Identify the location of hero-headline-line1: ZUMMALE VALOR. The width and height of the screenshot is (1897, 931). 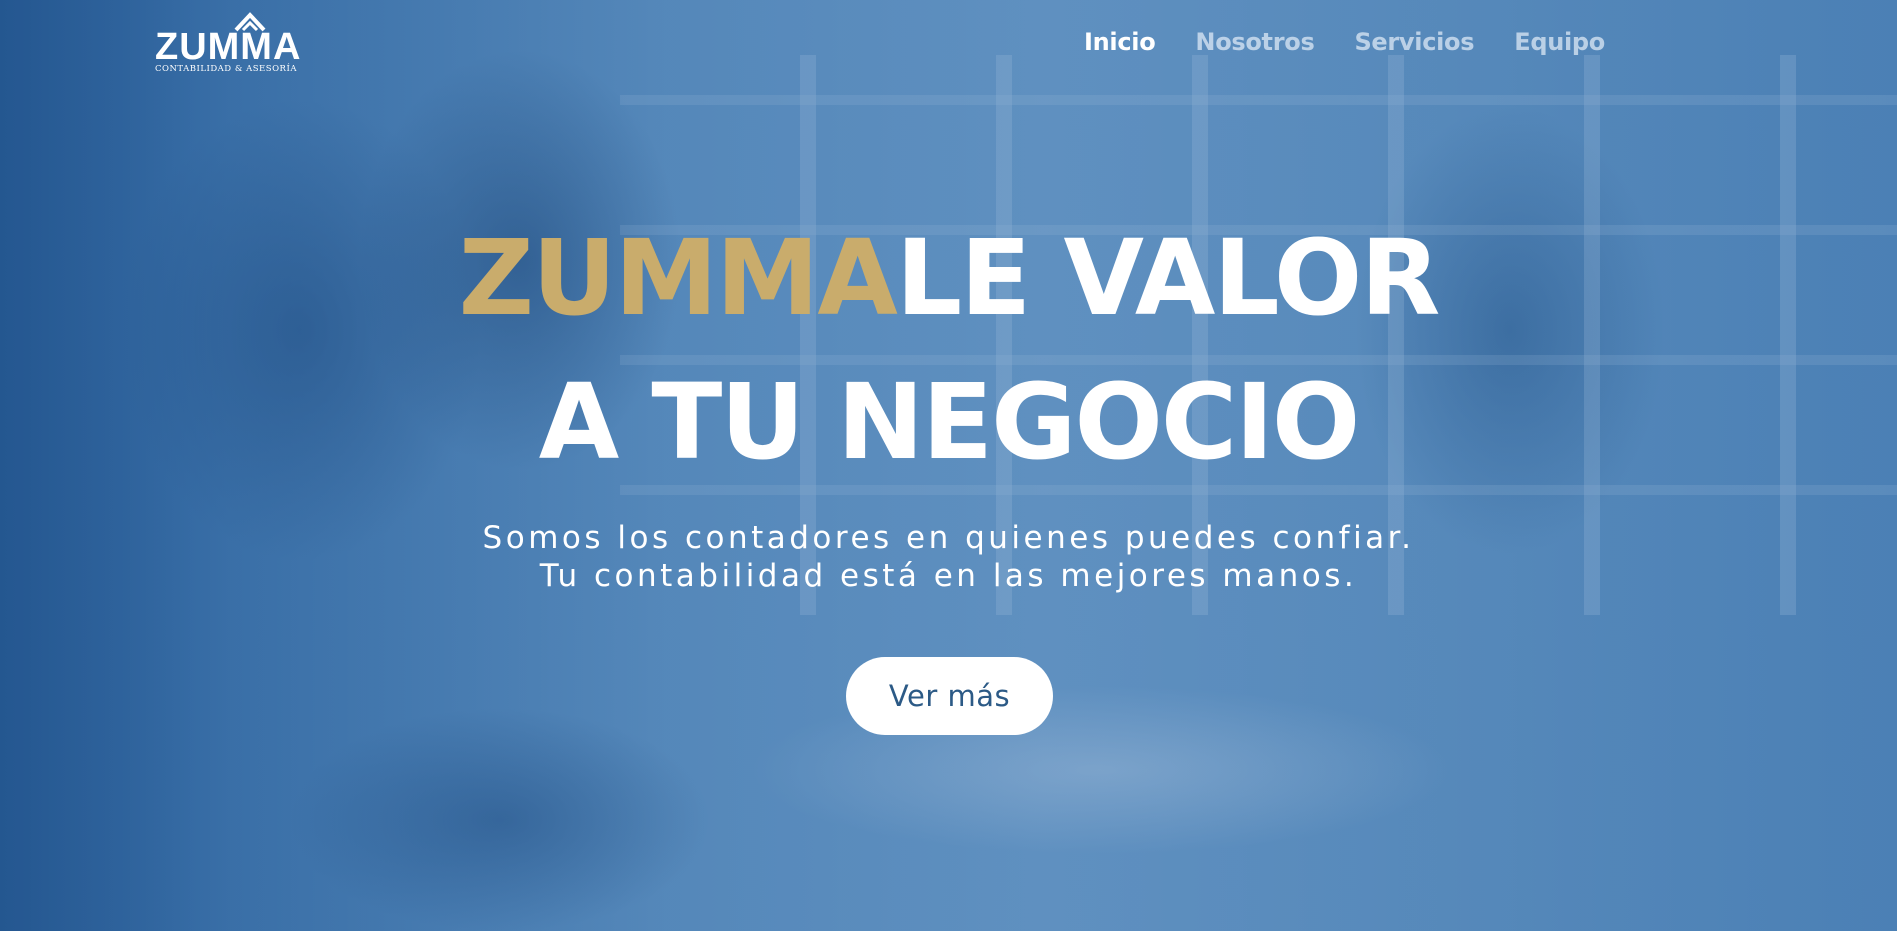
(948, 278).